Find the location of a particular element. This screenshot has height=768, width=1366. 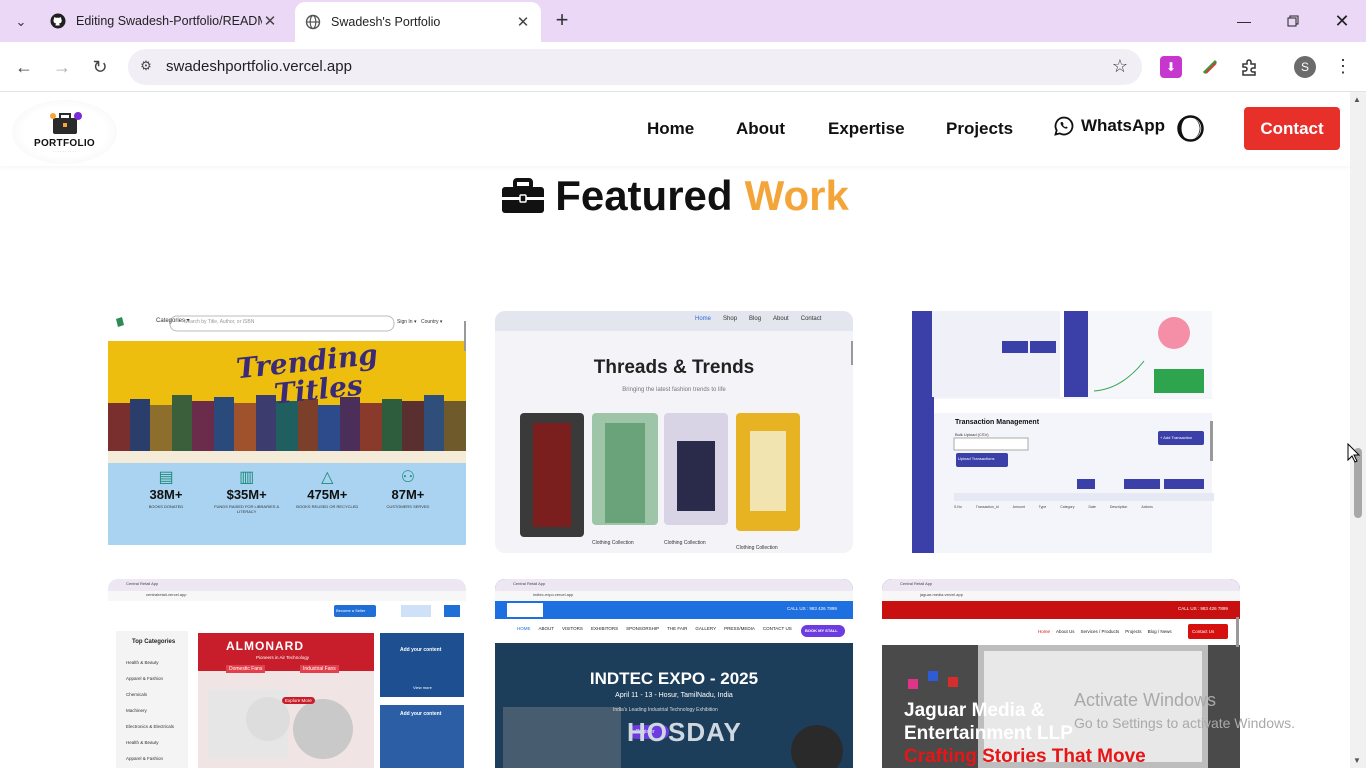

scroll-up-icon: ▲ is located at coordinates (1357, 99).